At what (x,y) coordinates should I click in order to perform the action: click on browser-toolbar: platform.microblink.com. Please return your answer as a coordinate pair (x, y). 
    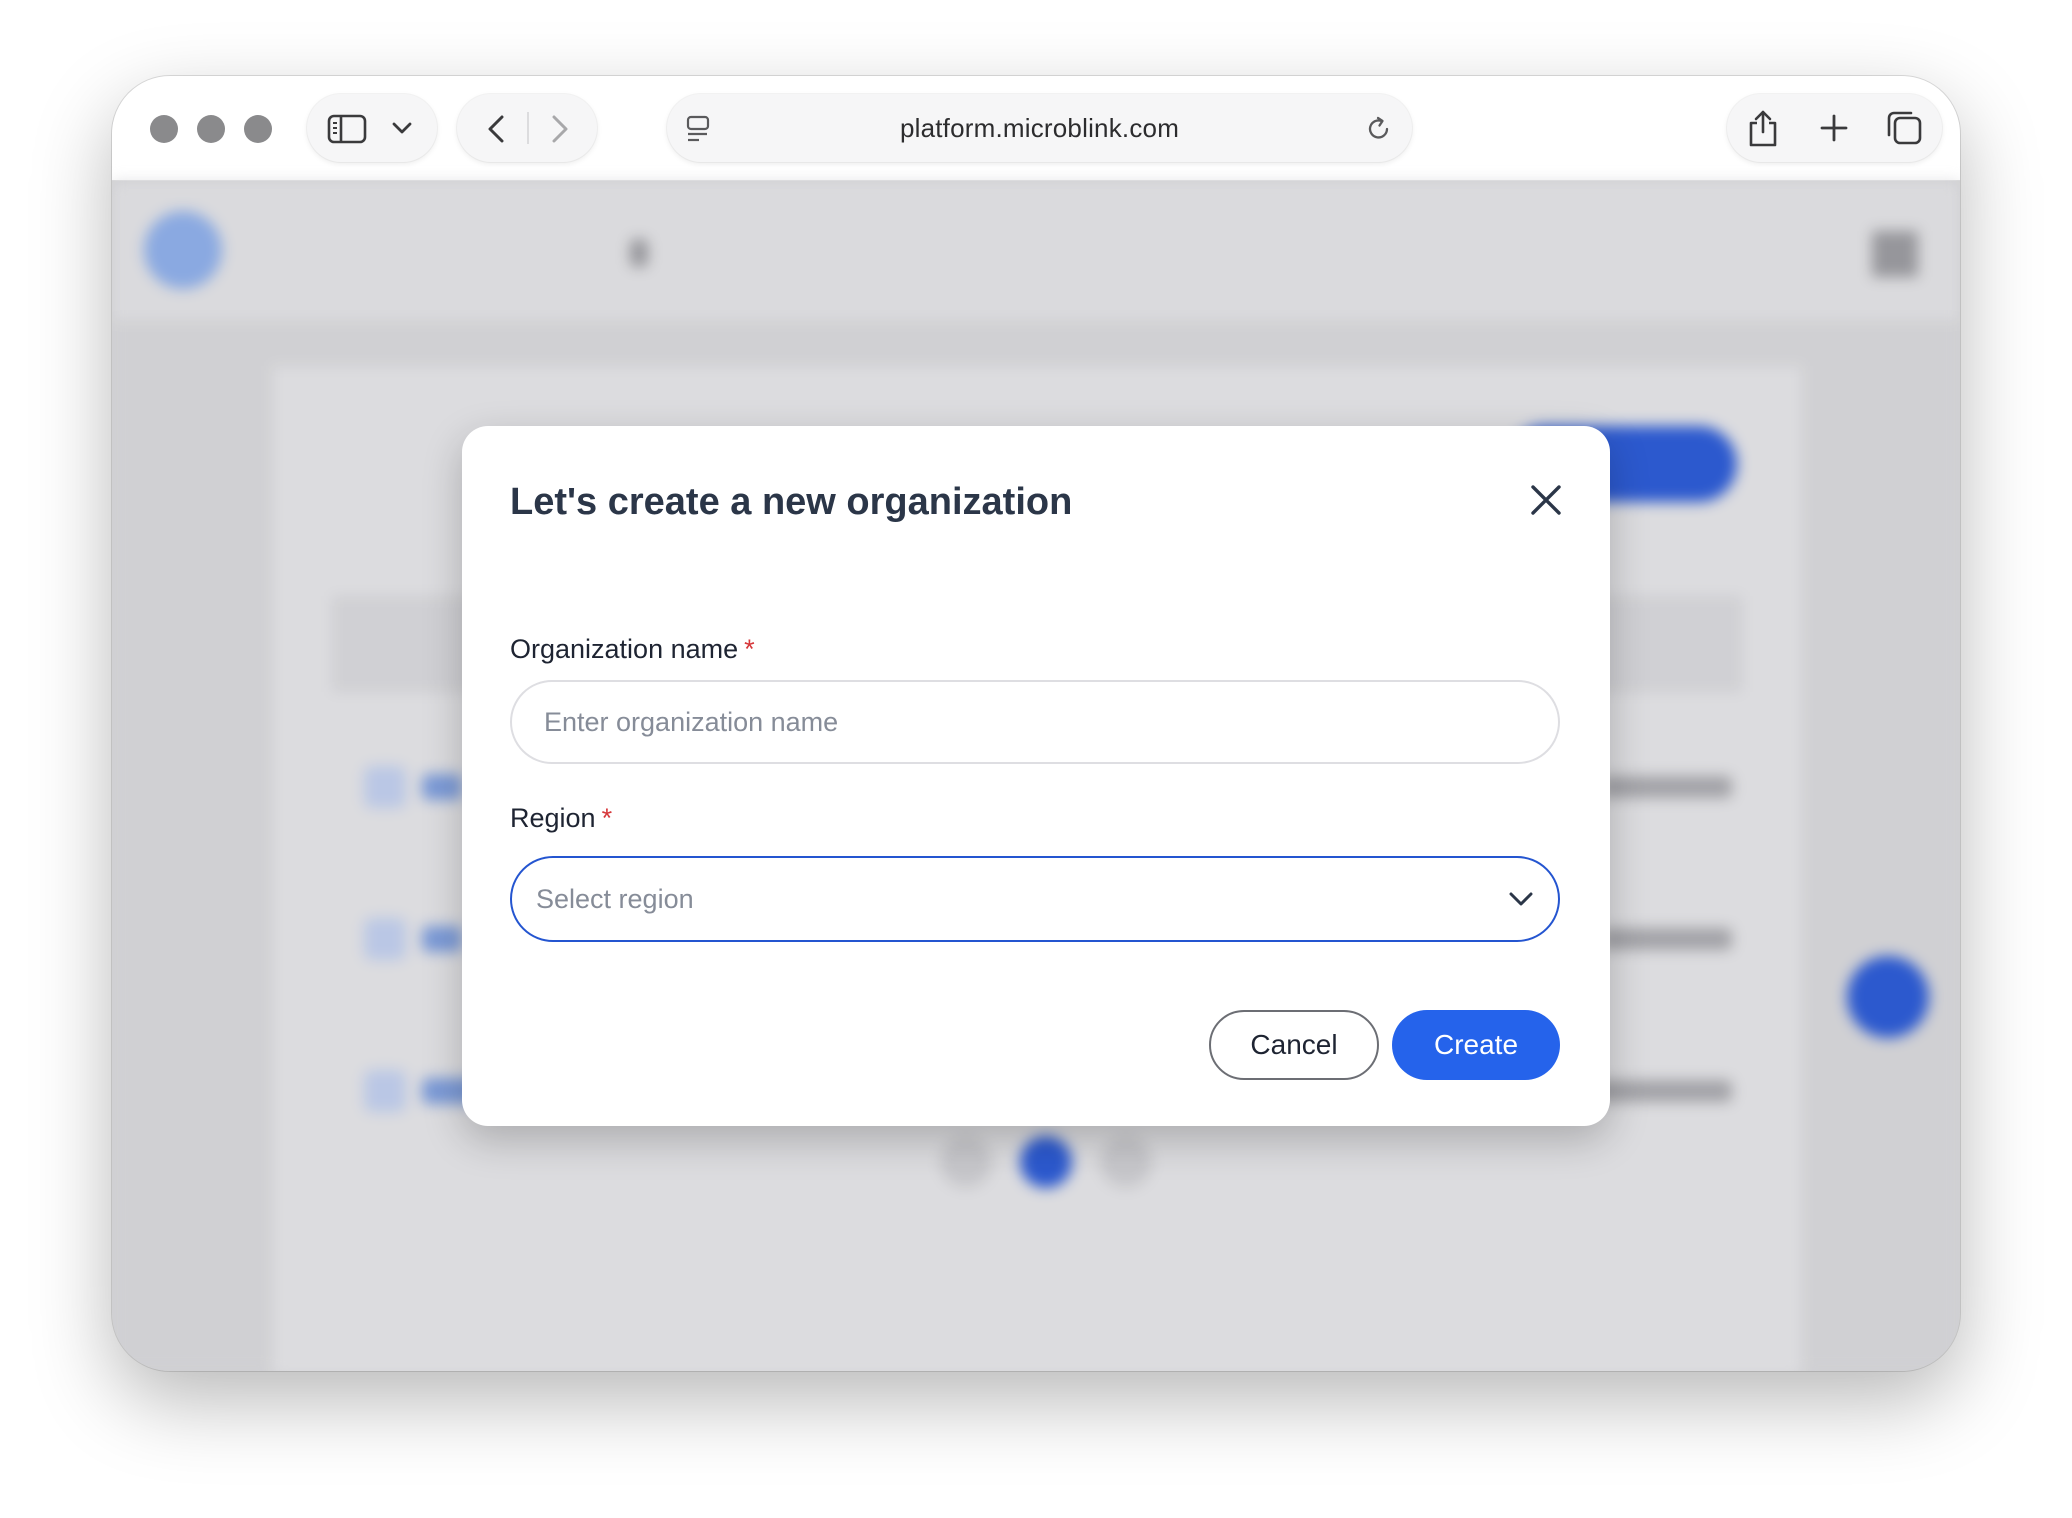
    Looking at the image, I should click on (1036, 128).